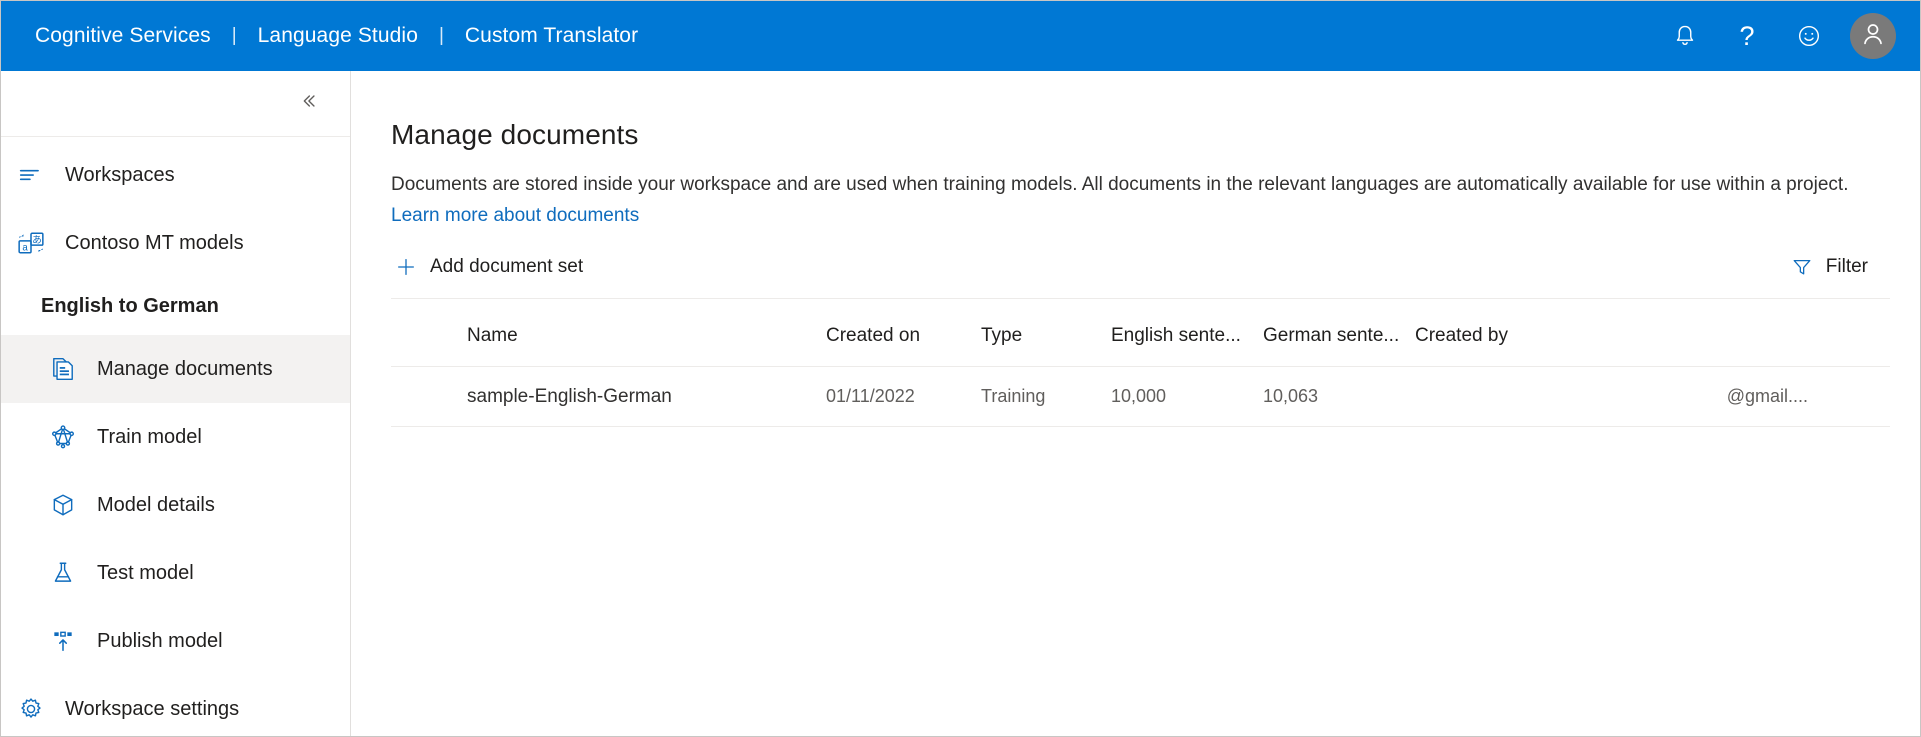 This screenshot has width=1921, height=737. I want to click on filter-button: Filter, so click(1838, 267).